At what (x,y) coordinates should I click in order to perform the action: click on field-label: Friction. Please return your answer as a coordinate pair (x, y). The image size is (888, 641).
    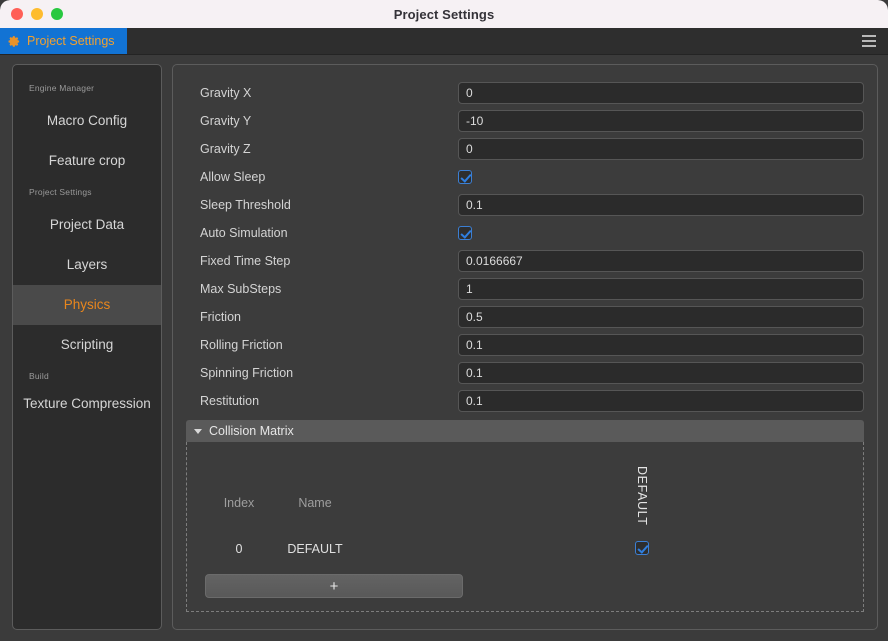
    Looking at the image, I should click on (220, 317).